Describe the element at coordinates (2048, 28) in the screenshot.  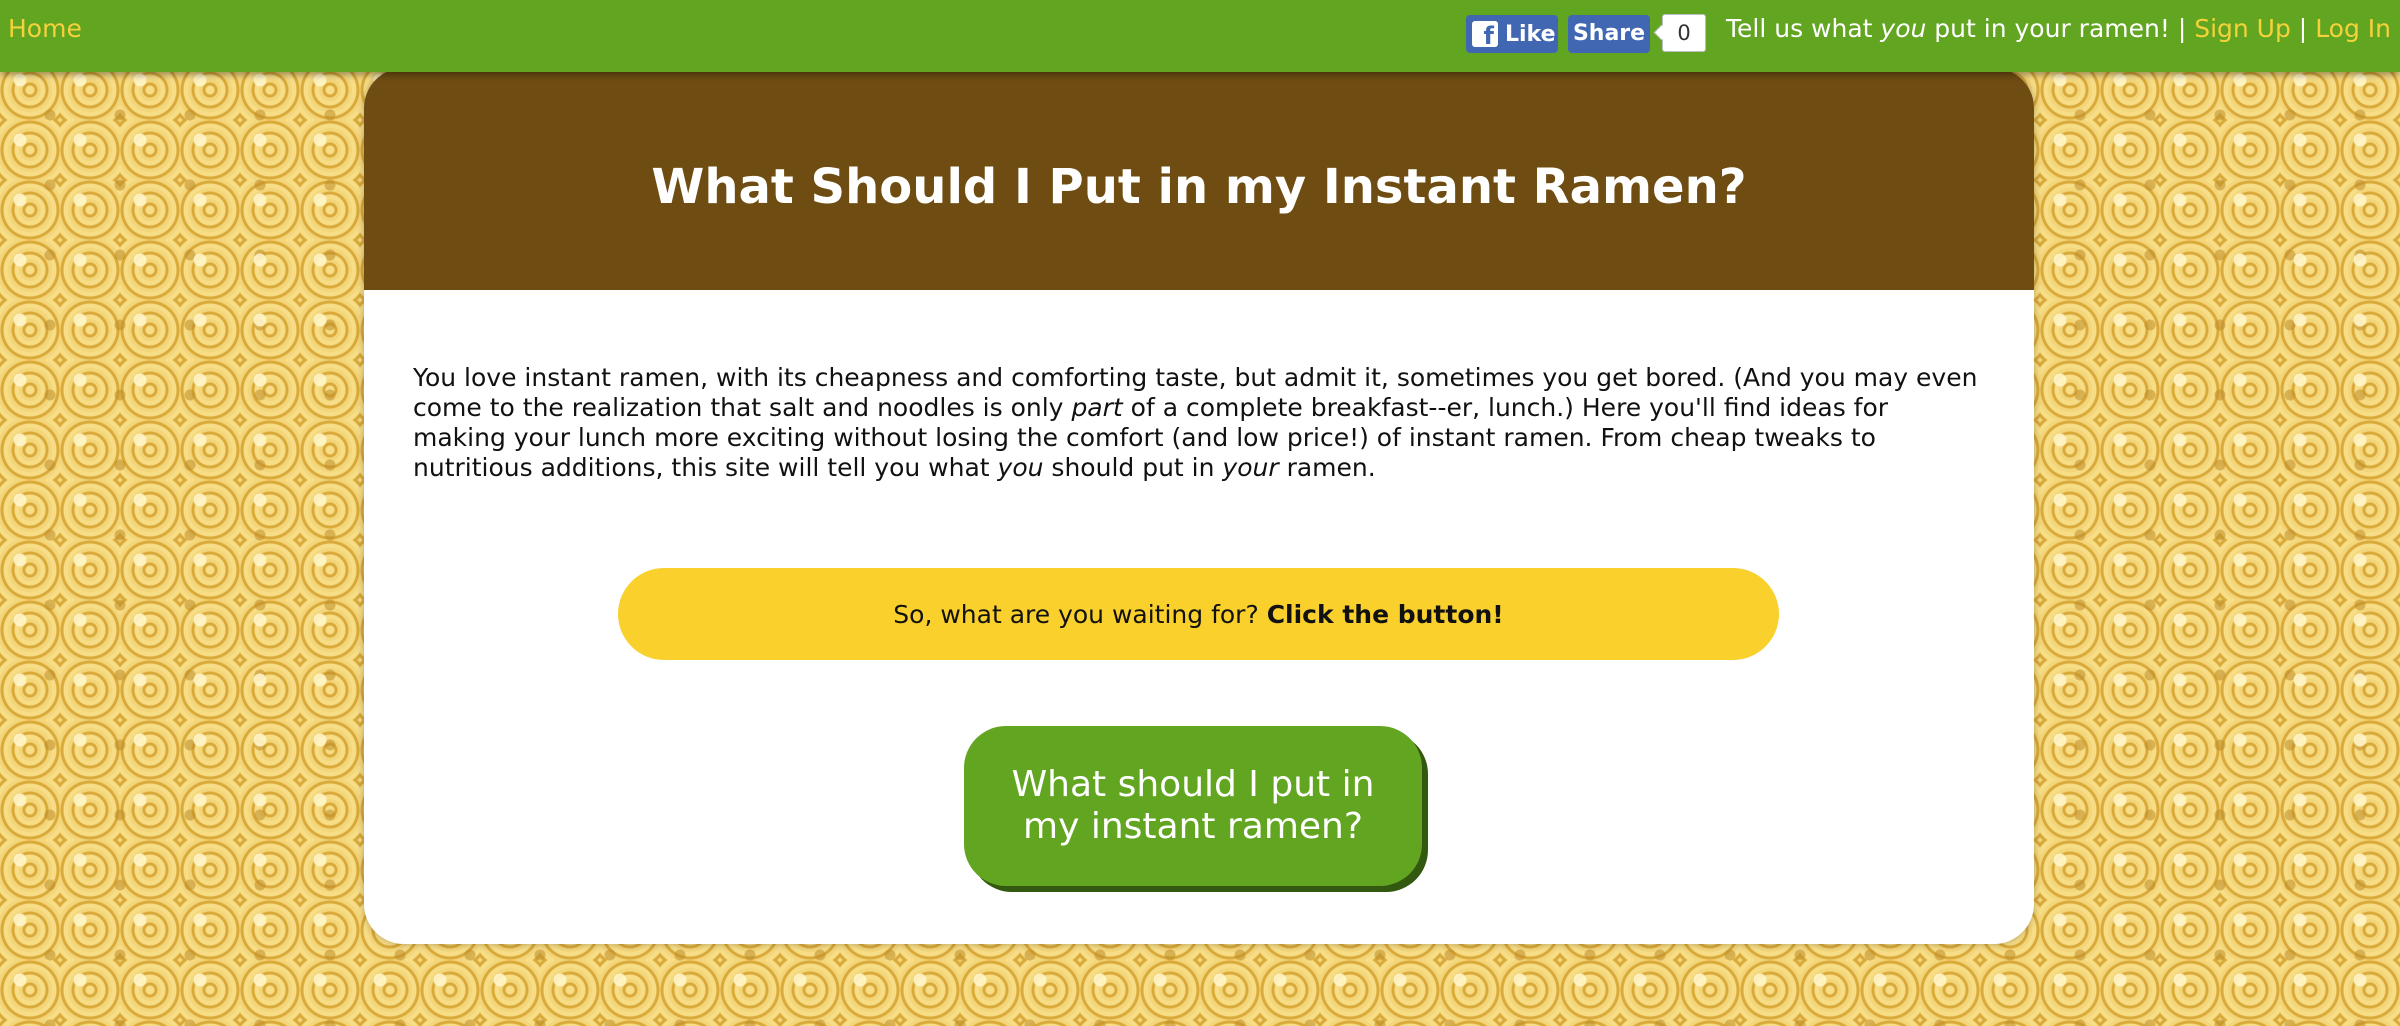
I see `tagline-suffix: put in your ramen!` at that location.